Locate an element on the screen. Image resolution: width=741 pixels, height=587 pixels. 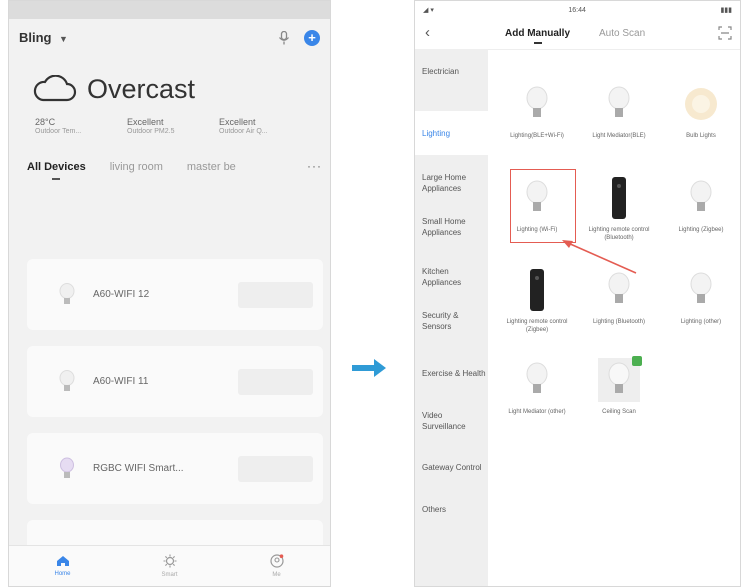
category-item: Large Home Appliances is located at coordinates (451, 183).